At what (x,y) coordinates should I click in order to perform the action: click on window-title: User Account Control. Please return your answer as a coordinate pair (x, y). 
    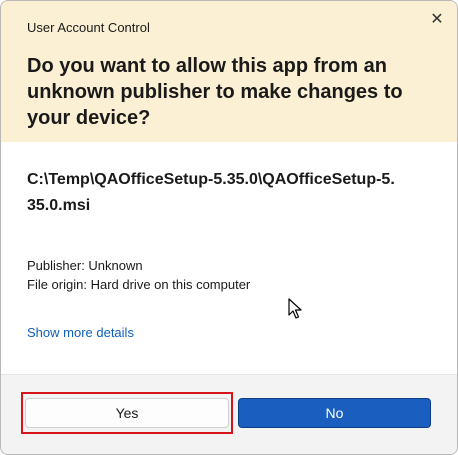
    Looking at the image, I should click on (88, 27).